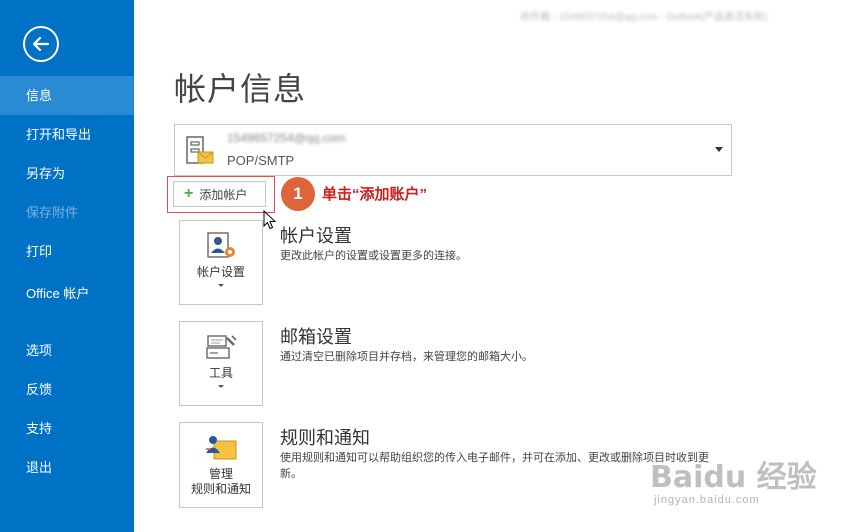 This screenshot has width=849, height=532. Describe the element at coordinates (221, 465) in the screenshot. I see `manage-rules-tile: 管理 规则和通知` at that location.